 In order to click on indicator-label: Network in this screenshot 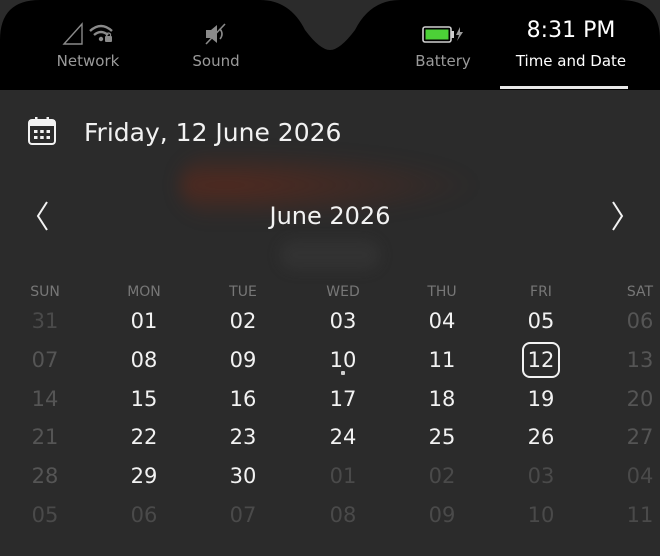, I will do `click(88, 61)`.